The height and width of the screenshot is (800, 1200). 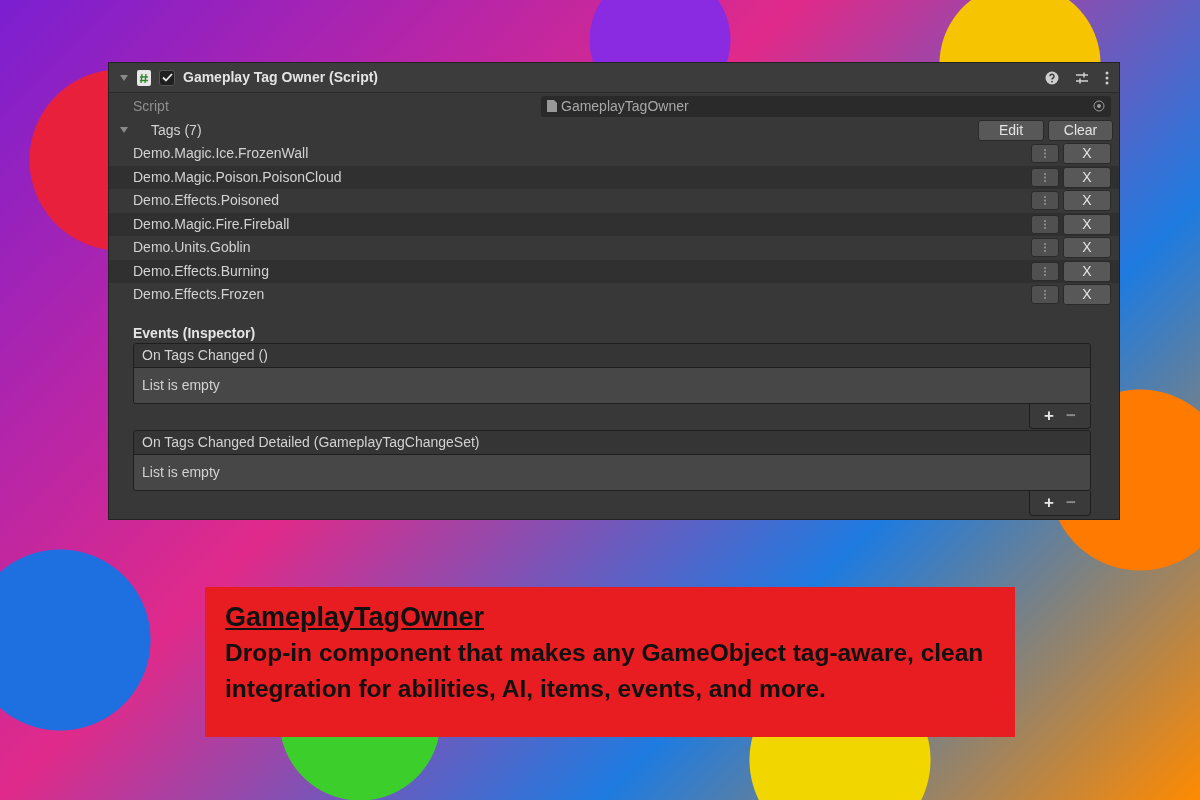 I want to click on help-icon, so click(x=1052, y=77).